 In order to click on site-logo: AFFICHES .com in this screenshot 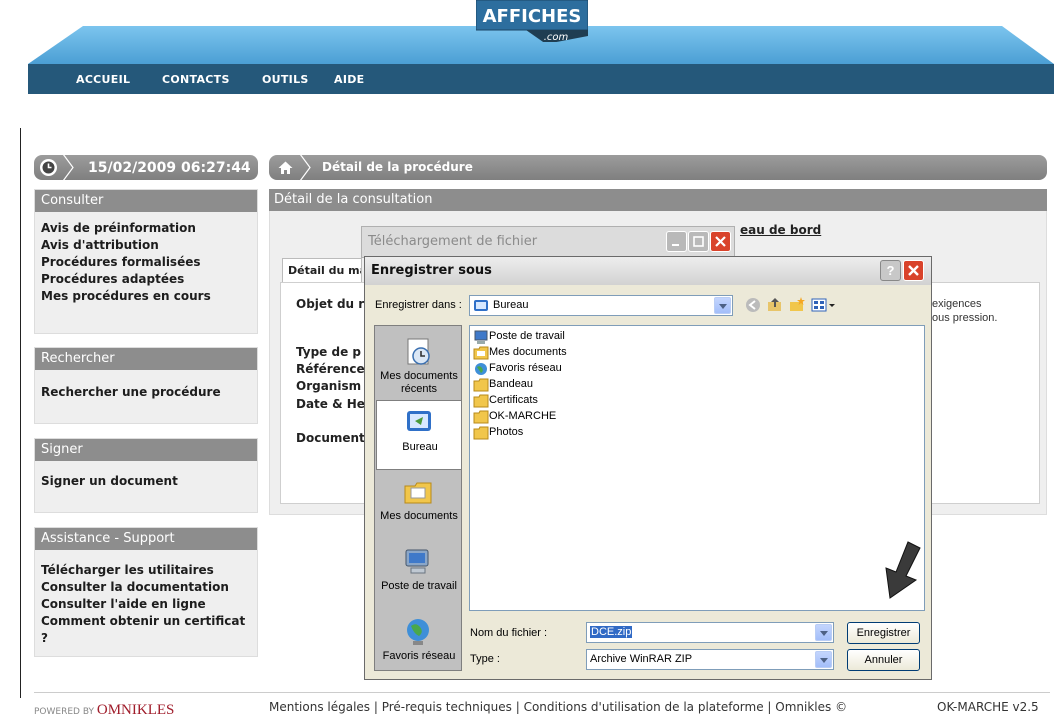, I will do `click(532, 22)`.